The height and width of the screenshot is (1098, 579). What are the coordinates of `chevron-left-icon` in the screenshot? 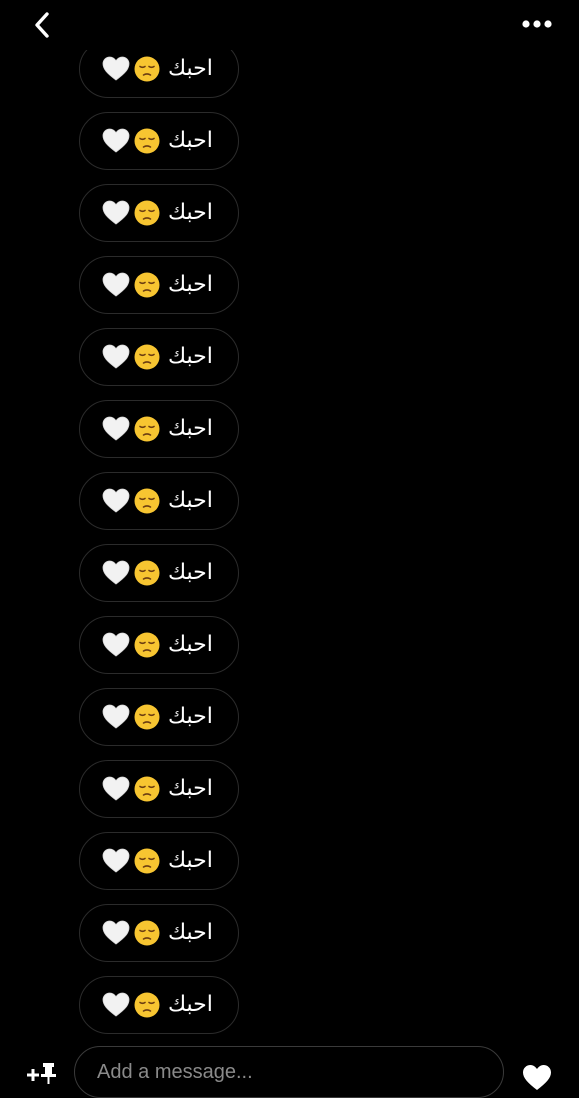 It's located at (42, 25).